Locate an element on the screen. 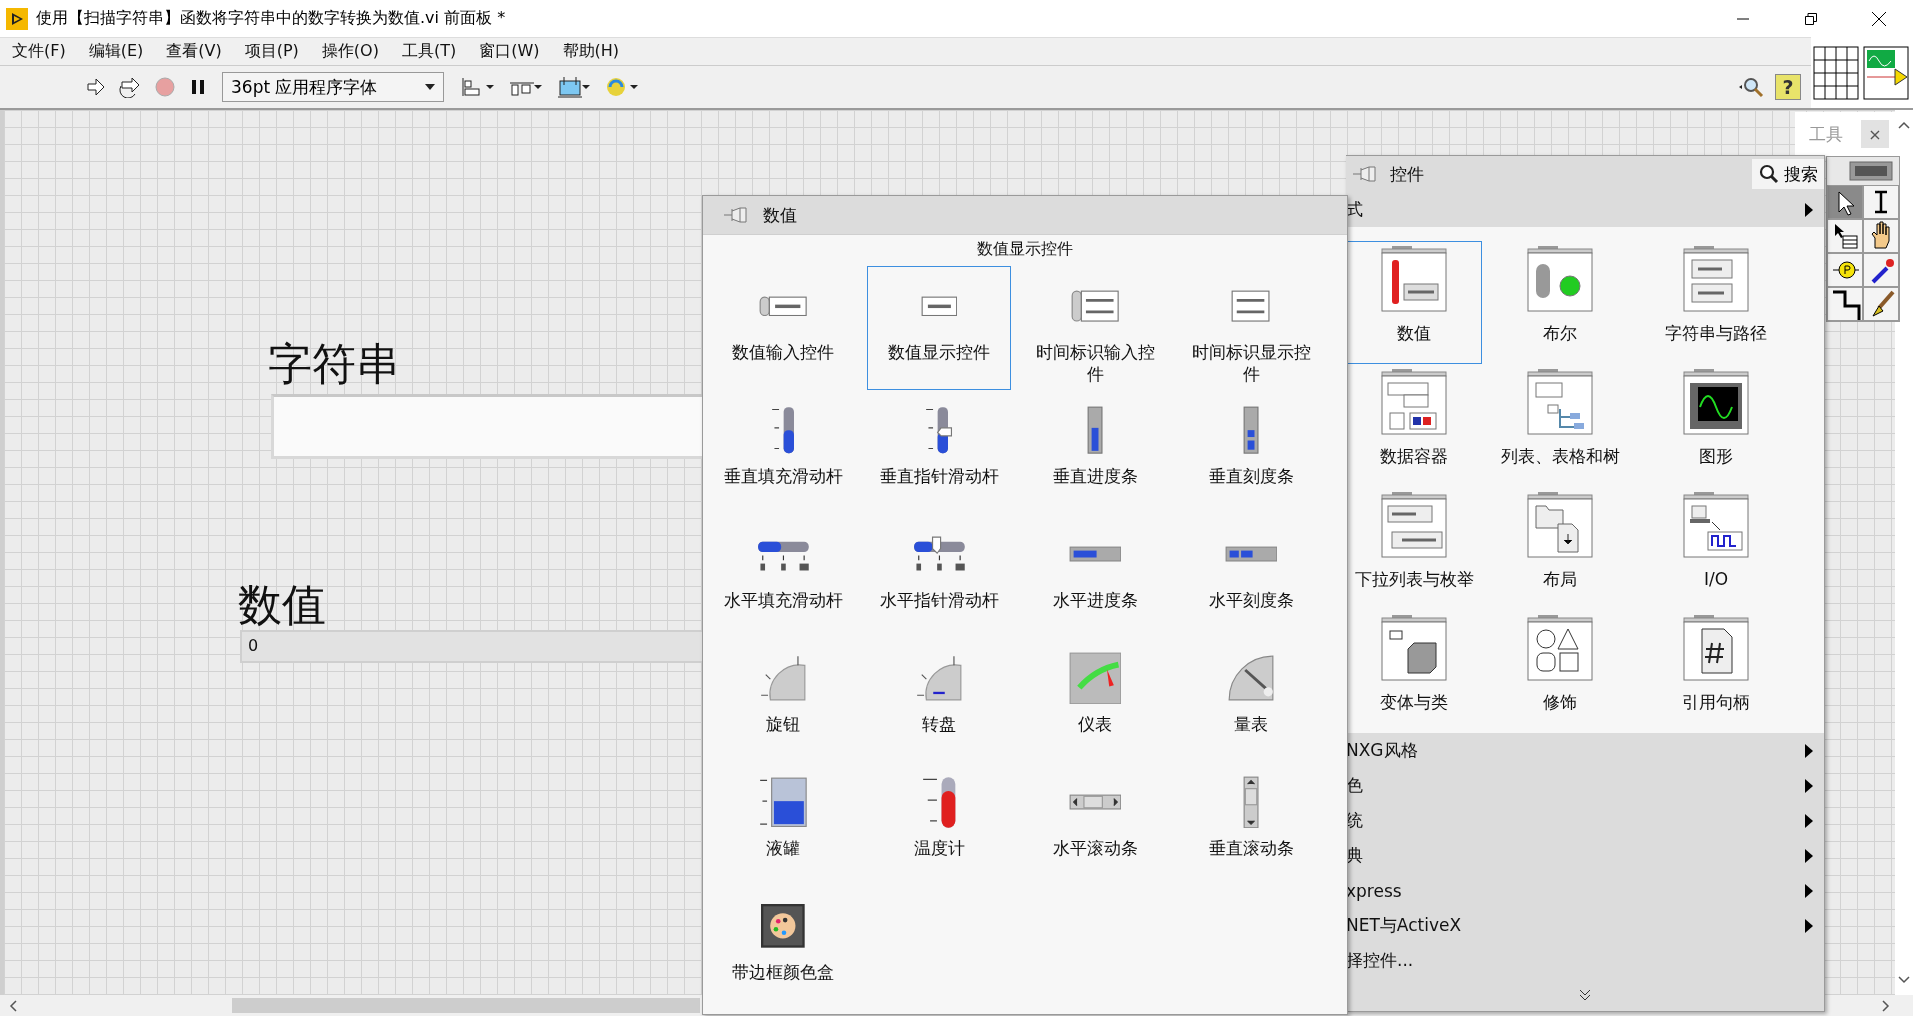 The width and height of the screenshot is (1913, 1016). thermometer-numeric-icon is located at coordinates (1414, 279).